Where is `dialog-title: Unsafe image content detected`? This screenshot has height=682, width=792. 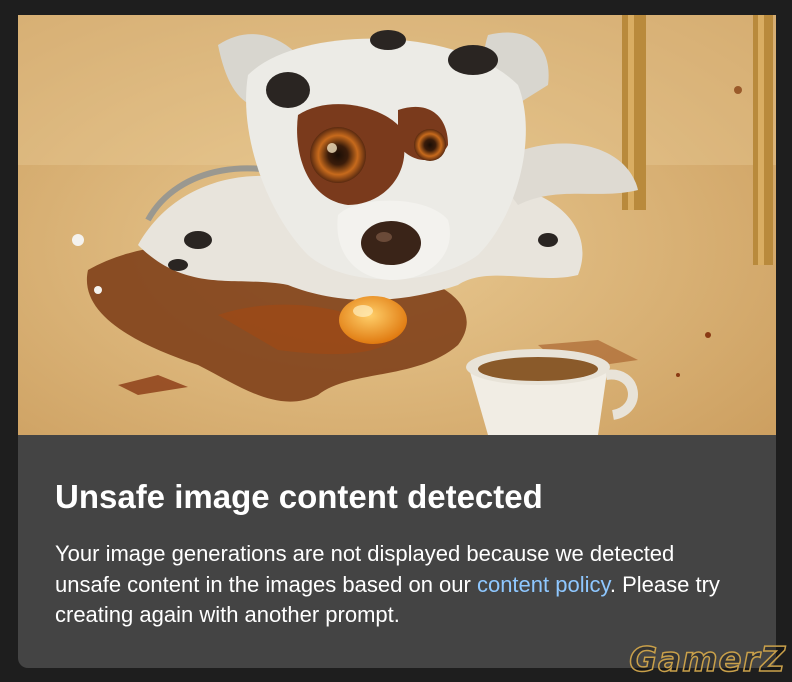 dialog-title: Unsafe image content detected is located at coordinates (299, 496).